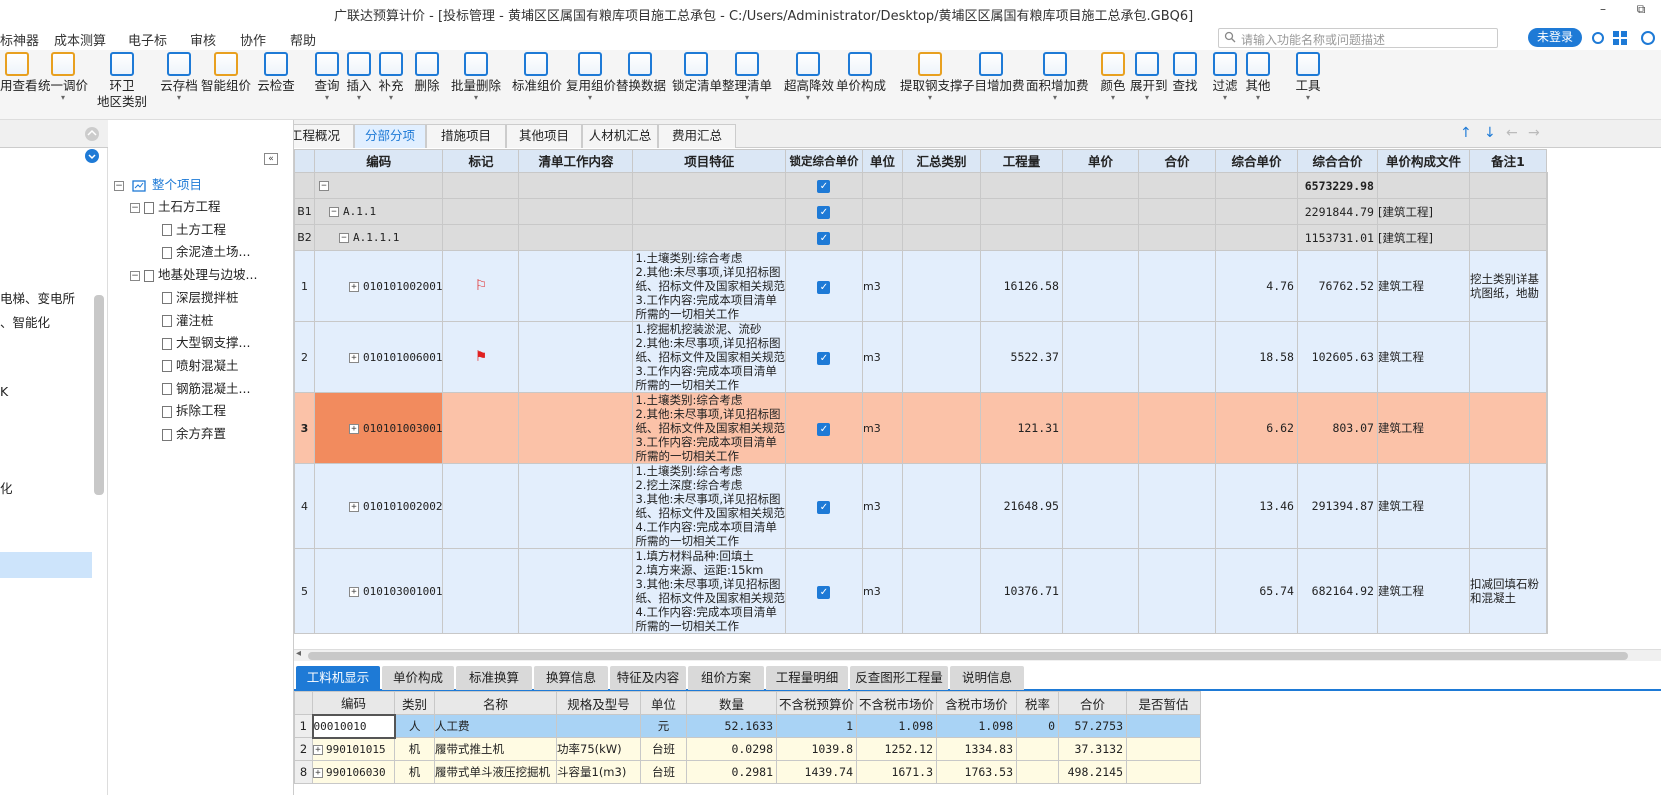 The width and height of the screenshot is (1661, 795). Describe the element at coordinates (378, 237) in the screenshot. I see `code-cell: − A.1.1.1` at that location.